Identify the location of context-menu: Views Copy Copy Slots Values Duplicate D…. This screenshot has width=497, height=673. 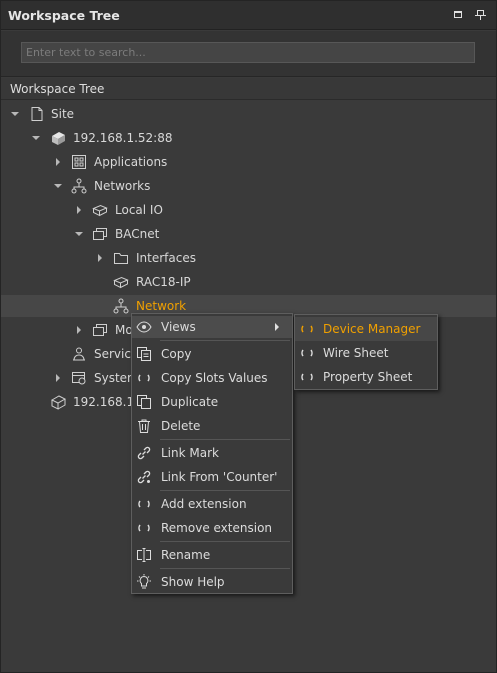
(212, 453).